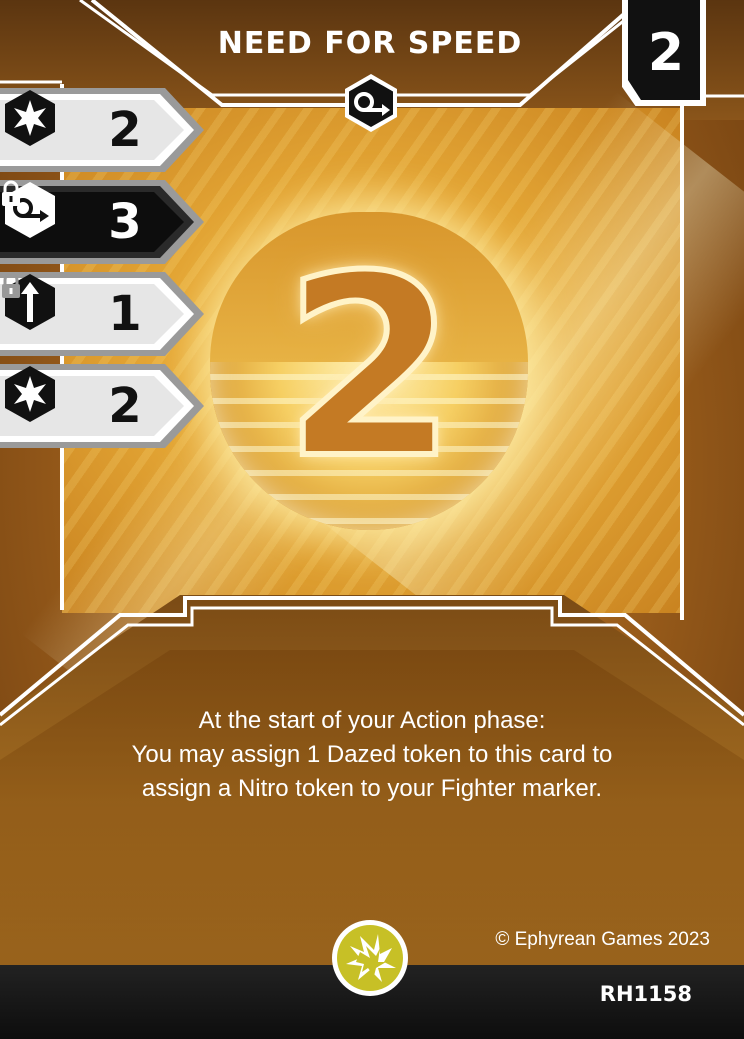 This screenshot has width=744, height=1039. What do you see at coordinates (370, 958) in the screenshot?
I see `lightning-burst-icon` at bounding box center [370, 958].